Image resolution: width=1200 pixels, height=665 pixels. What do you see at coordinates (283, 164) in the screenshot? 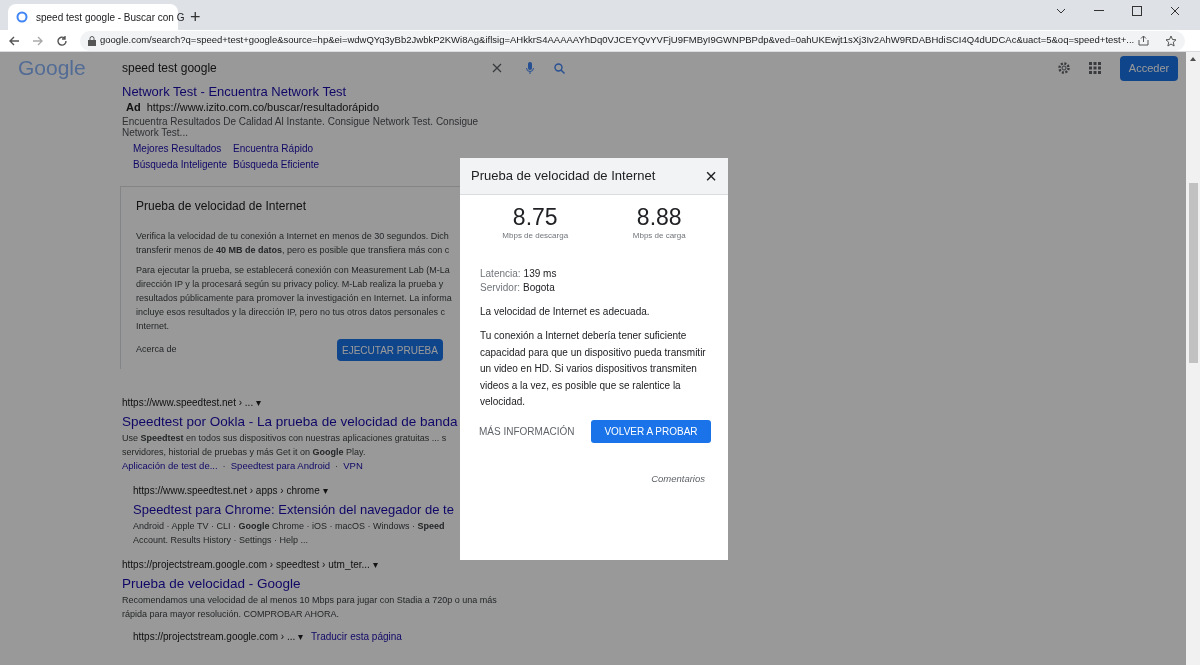
I see `sitelink: Búsqueda Eficiente` at bounding box center [283, 164].